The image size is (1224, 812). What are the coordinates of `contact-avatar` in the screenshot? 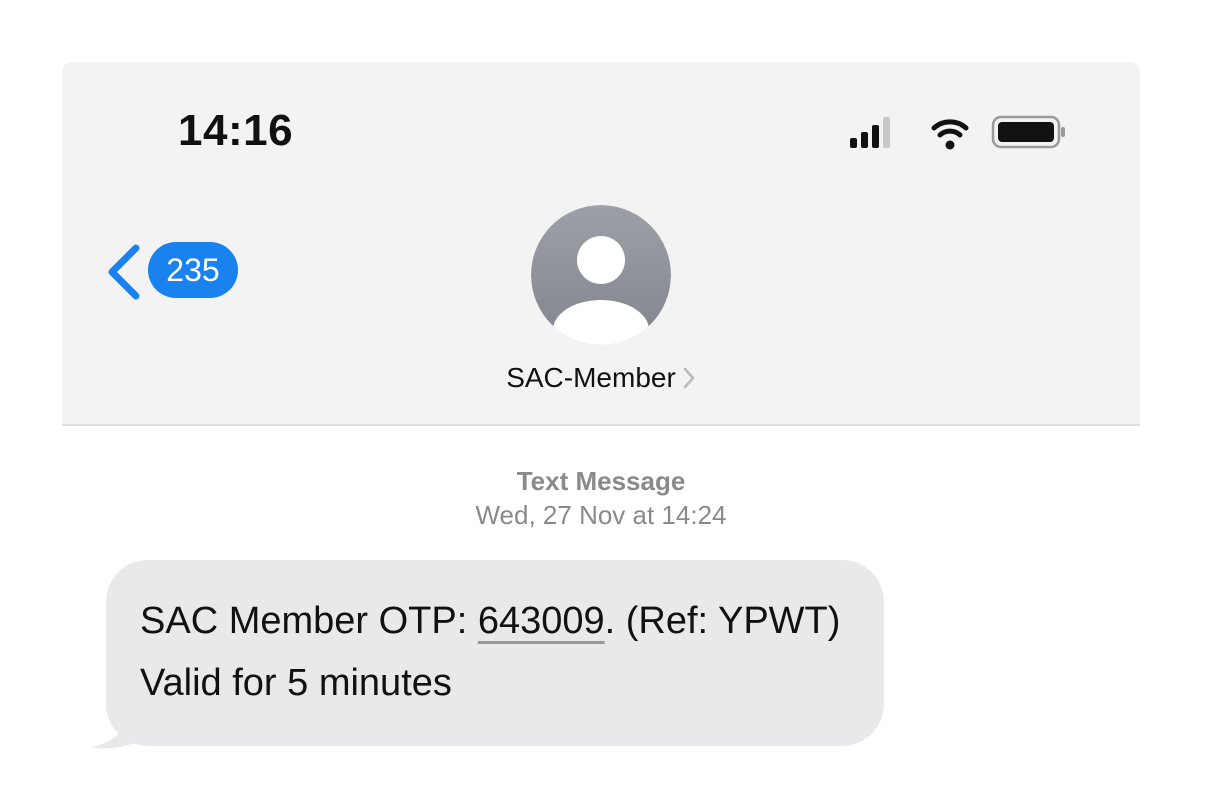 It's located at (601, 275).